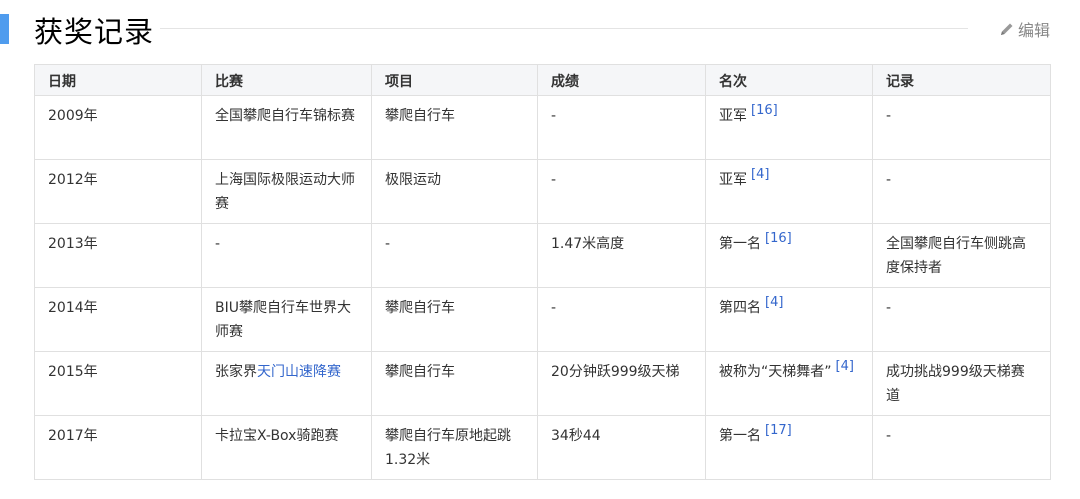 This screenshot has width=1080, height=499. I want to click on cell-record: 全国攀爬自行车侧跳高度保持者, so click(961, 255).